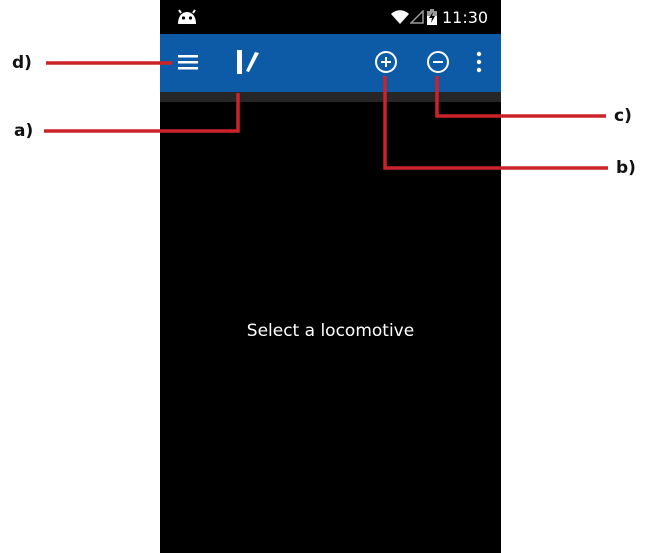 The height and width of the screenshot is (553, 648). What do you see at coordinates (623, 116) in the screenshot?
I see `callout-label-c: c)` at bounding box center [623, 116].